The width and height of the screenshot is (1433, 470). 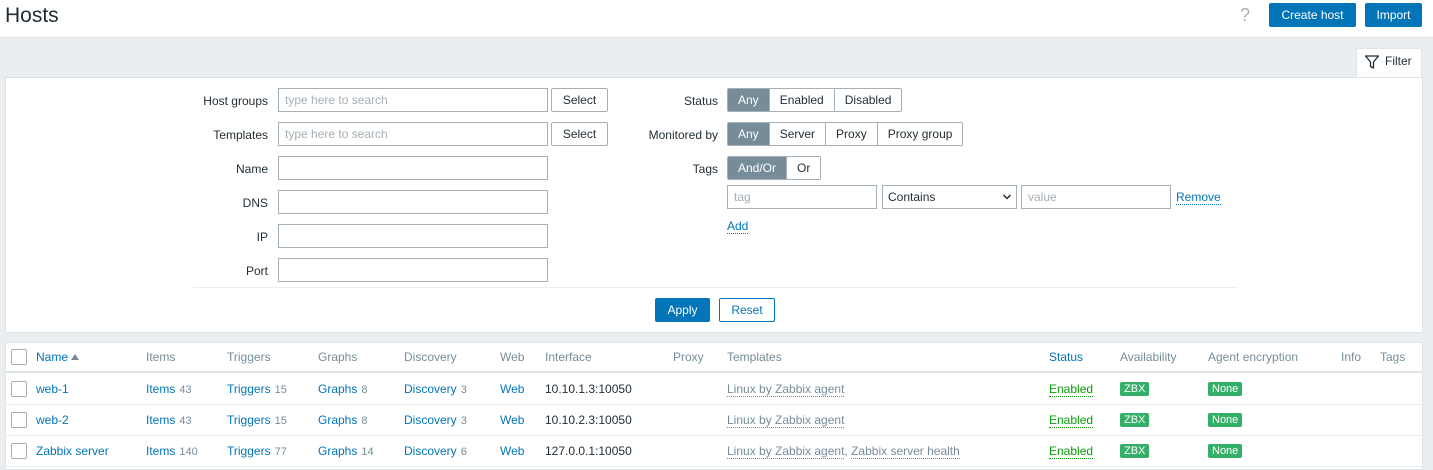 What do you see at coordinates (851, 134) in the screenshot?
I see `monitored-by-proxy: Proxy` at bounding box center [851, 134].